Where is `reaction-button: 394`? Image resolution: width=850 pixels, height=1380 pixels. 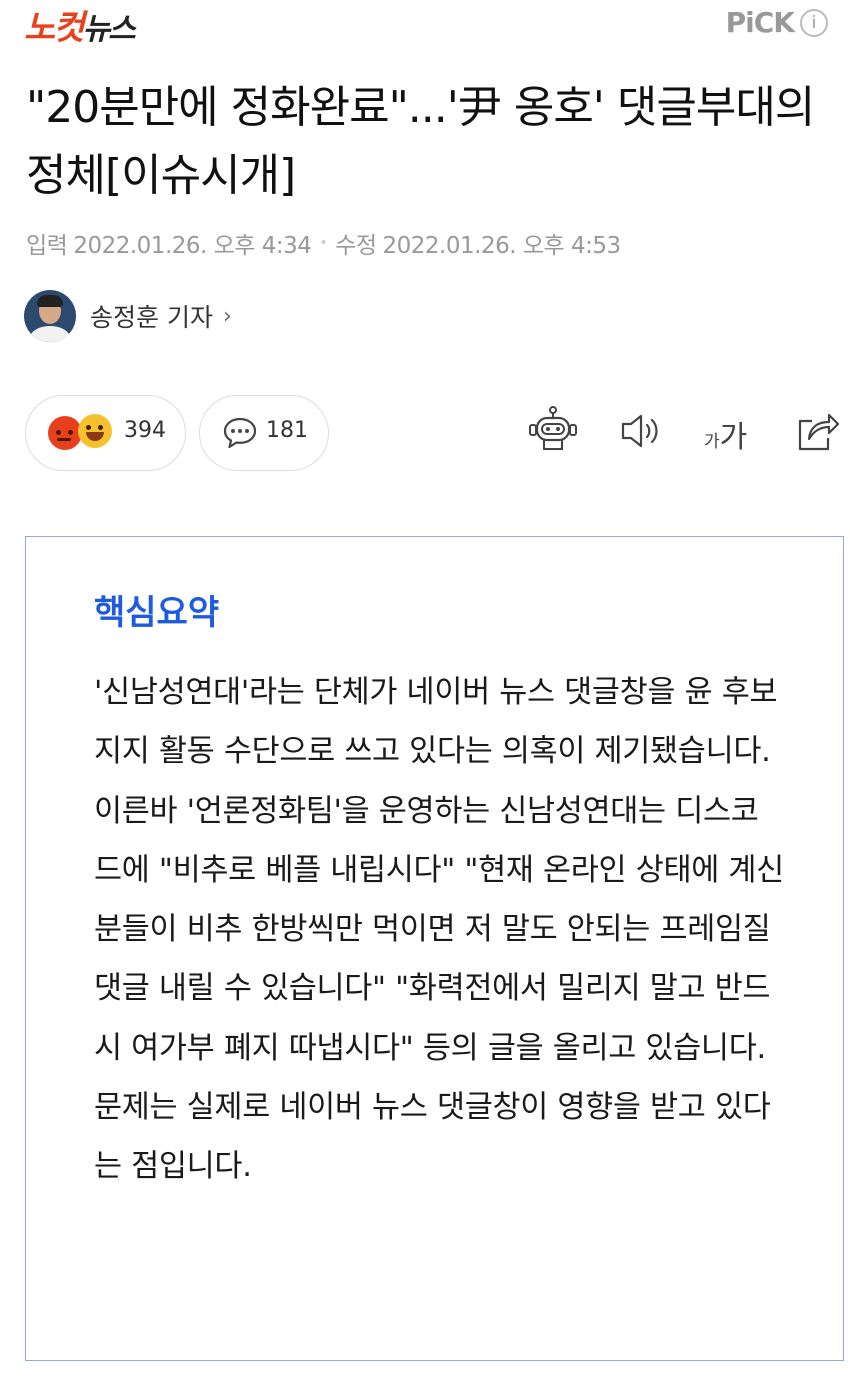
reaction-button: 394 is located at coordinates (105, 433).